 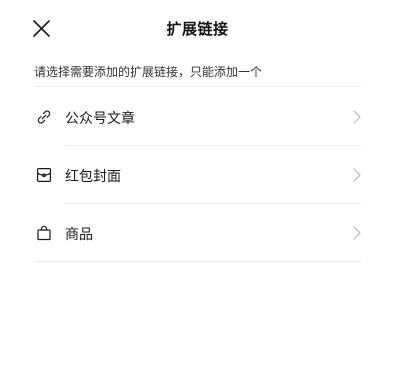 What do you see at coordinates (148, 72) in the screenshot?
I see `instruction-text: 请选择需要添加的扩展链接，只能添加一个` at bounding box center [148, 72].